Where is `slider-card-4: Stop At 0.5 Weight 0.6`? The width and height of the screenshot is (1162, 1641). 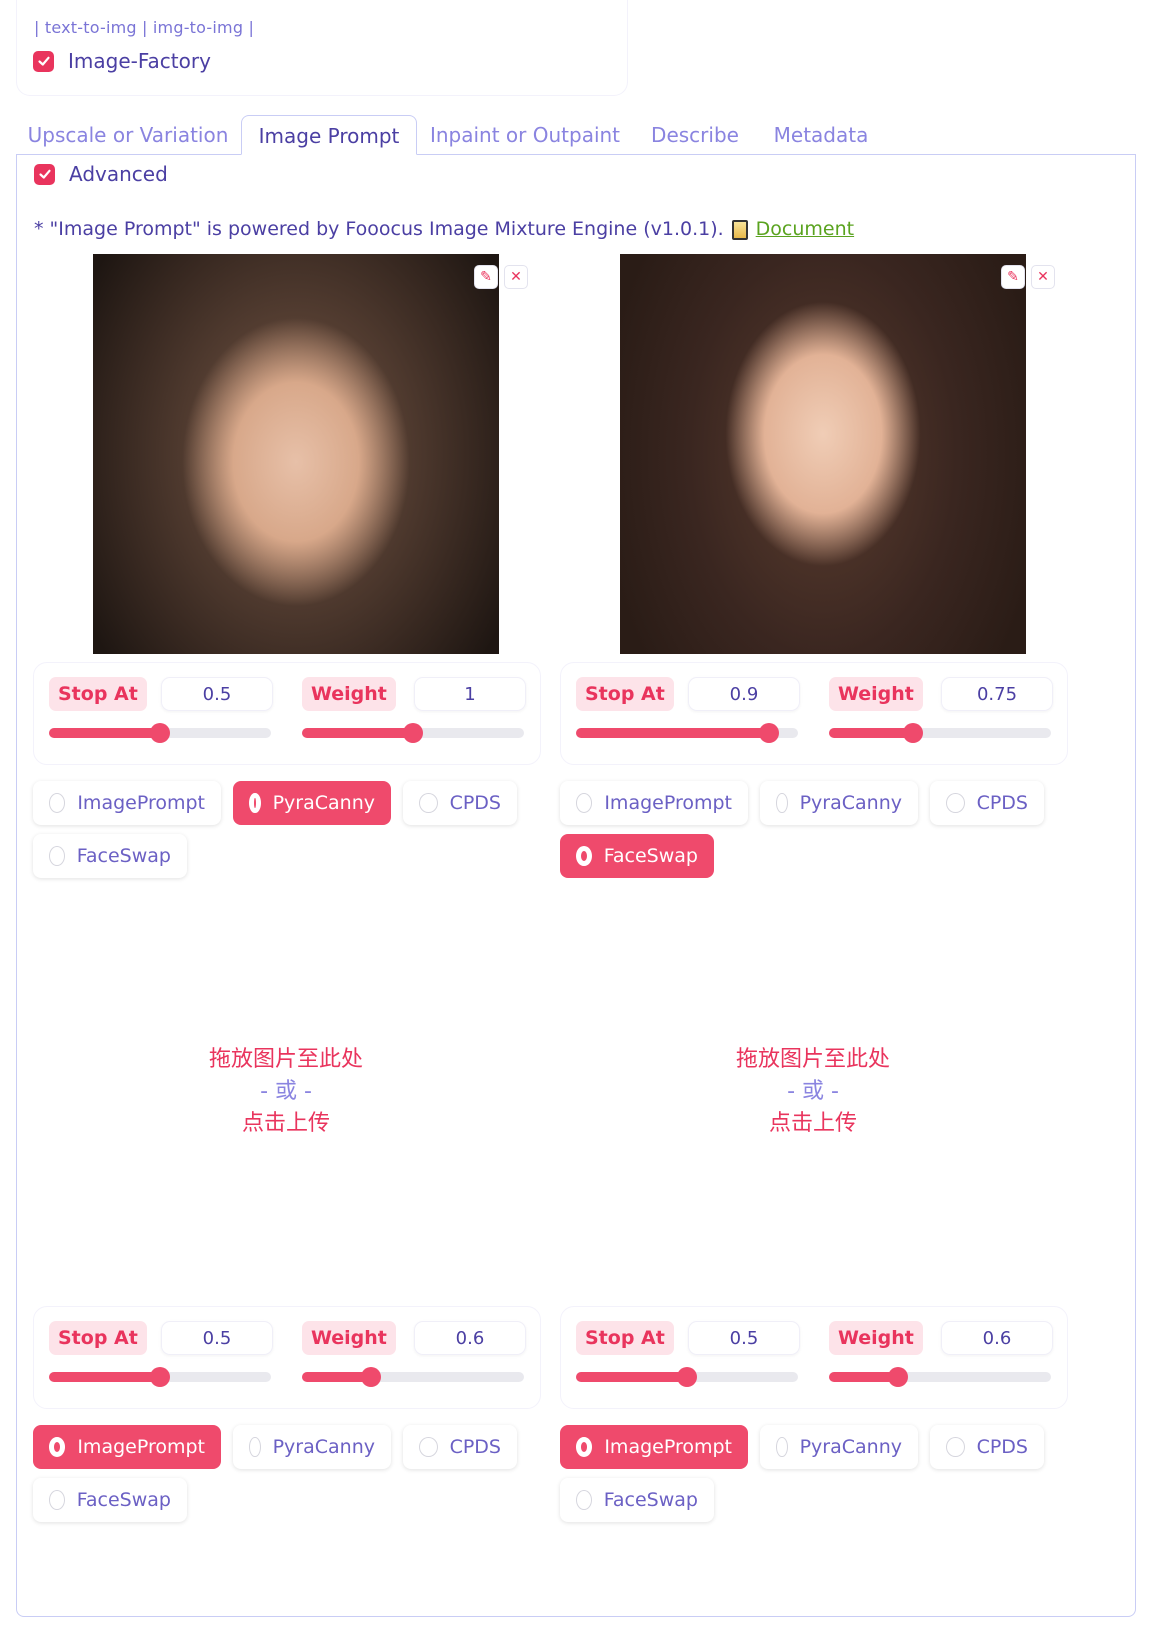 slider-card-4: Stop At 0.5 Weight 0.6 is located at coordinates (814, 1357).